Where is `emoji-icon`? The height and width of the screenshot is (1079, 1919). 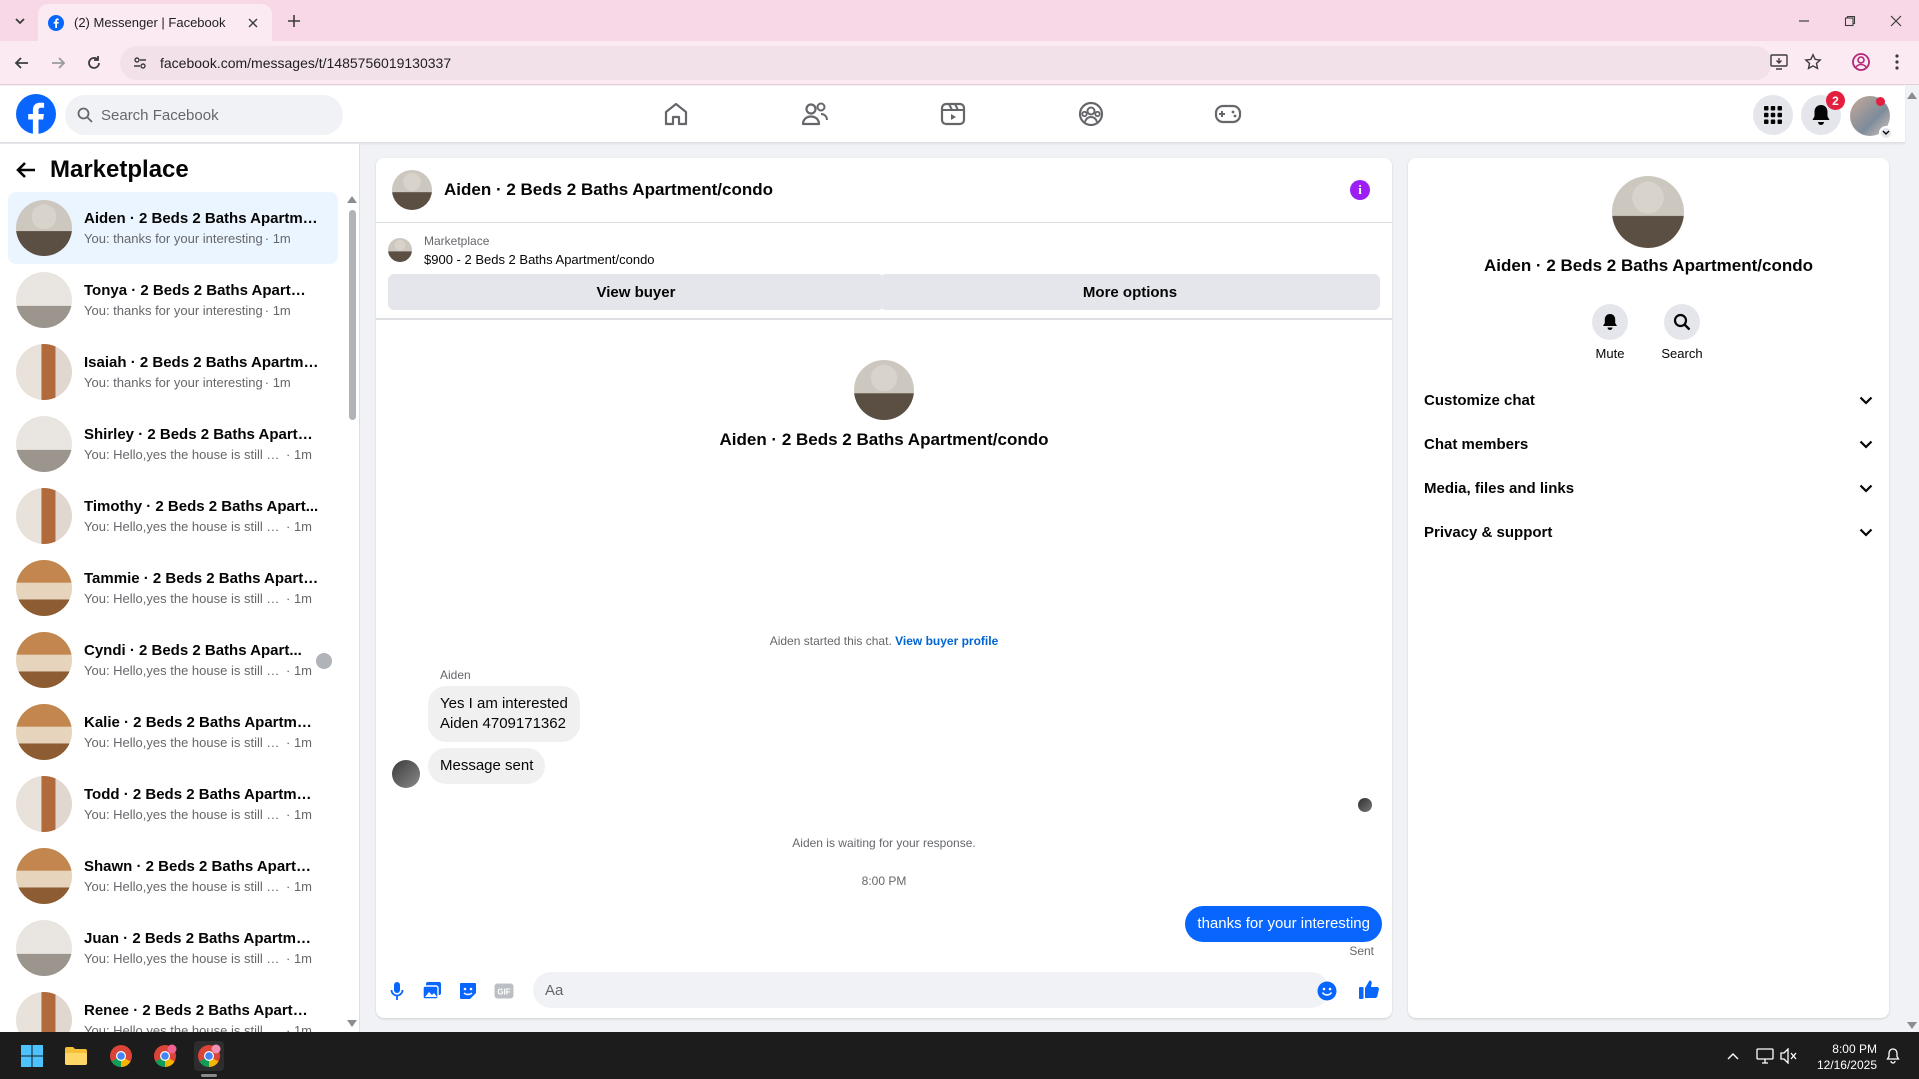
emoji-icon is located at coordinates (1327, 991).